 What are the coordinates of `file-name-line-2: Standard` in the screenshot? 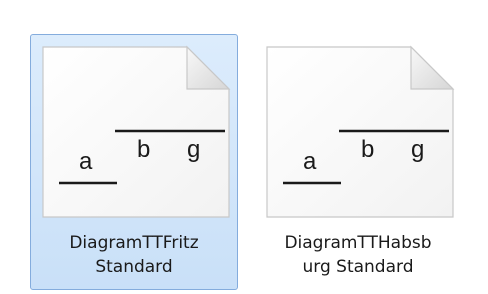 It's located at (134, 267).